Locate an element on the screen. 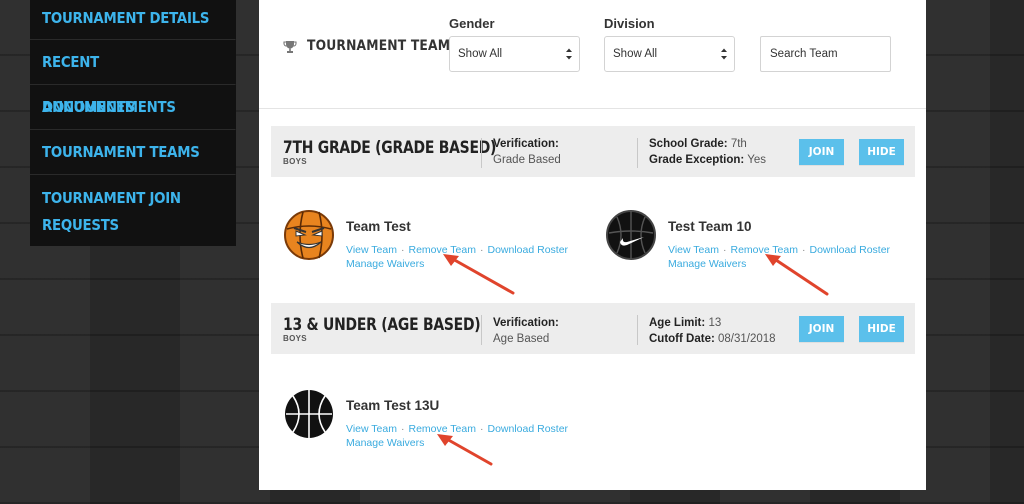 This screenshot has height=504, width=1024. search-team-input is located at coordinates (825, 54).